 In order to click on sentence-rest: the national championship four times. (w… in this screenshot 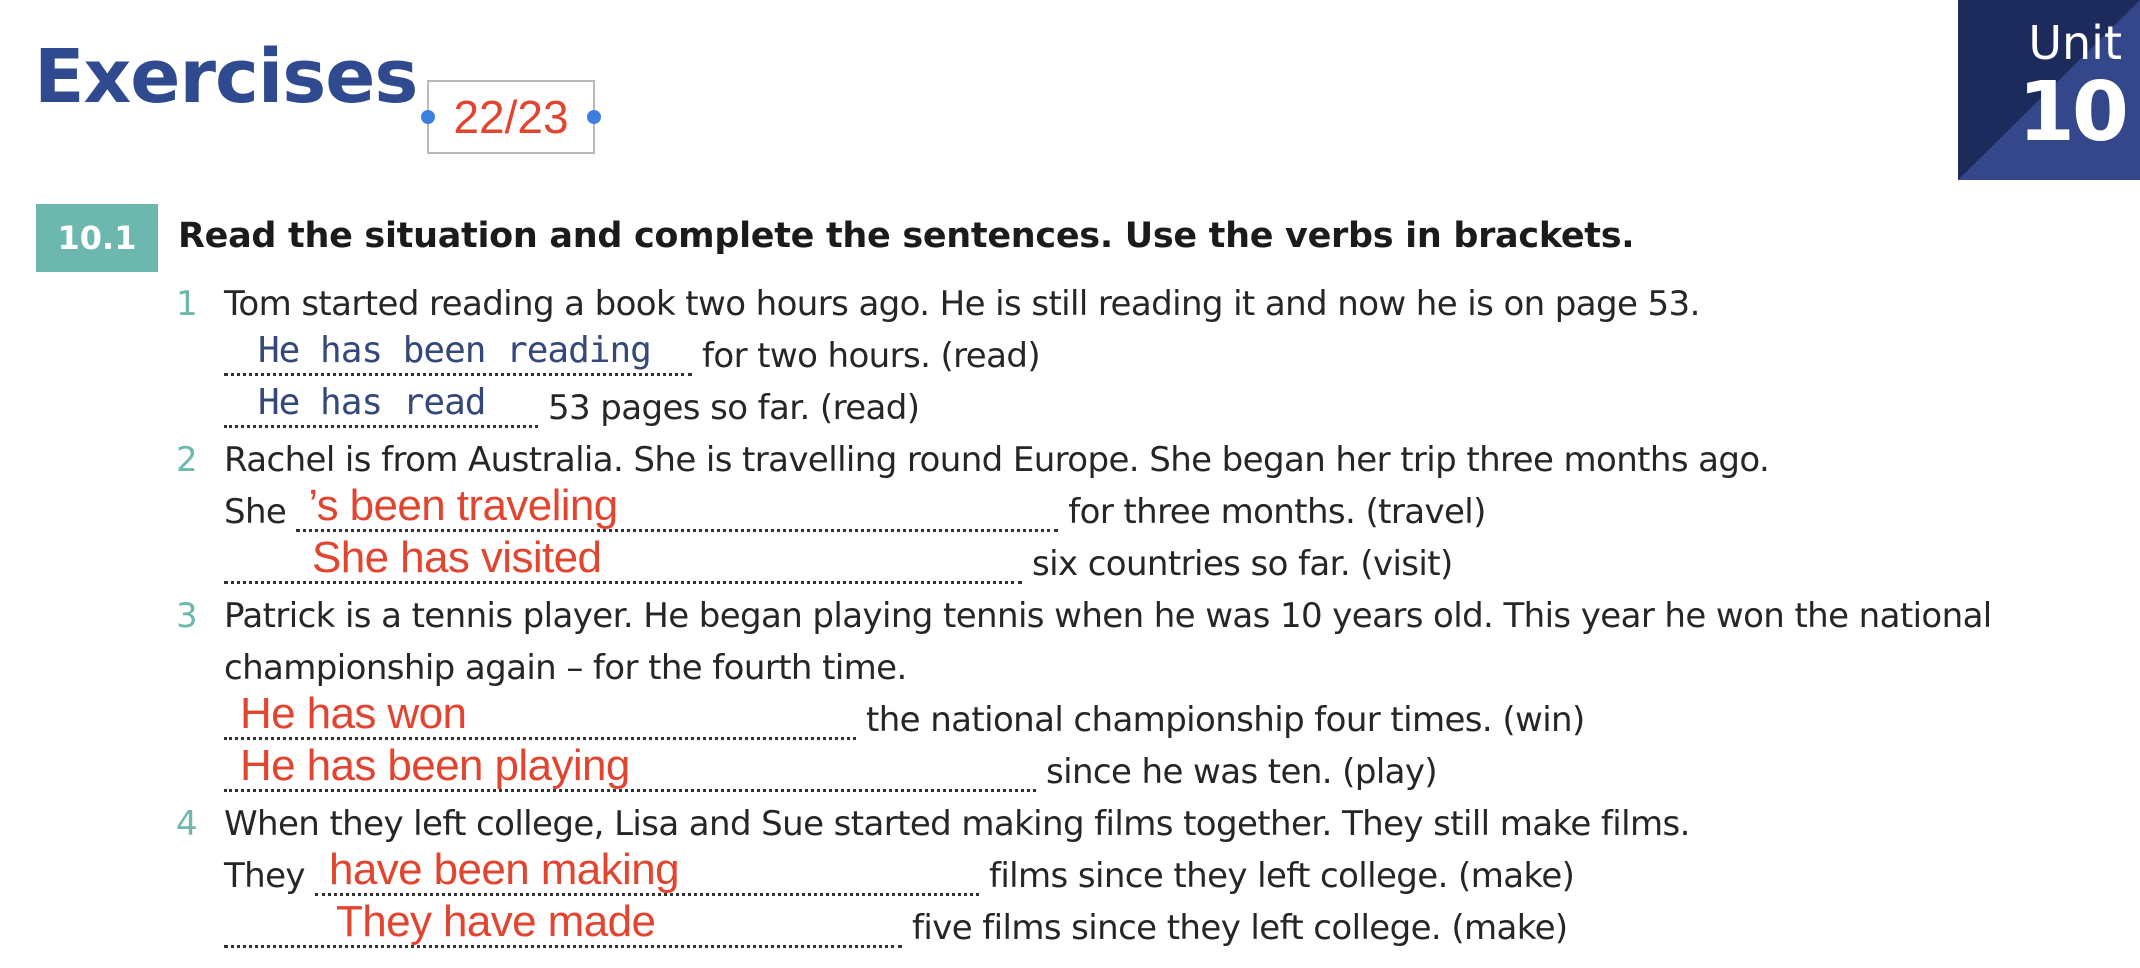, I will do `click(1225, 720)`.